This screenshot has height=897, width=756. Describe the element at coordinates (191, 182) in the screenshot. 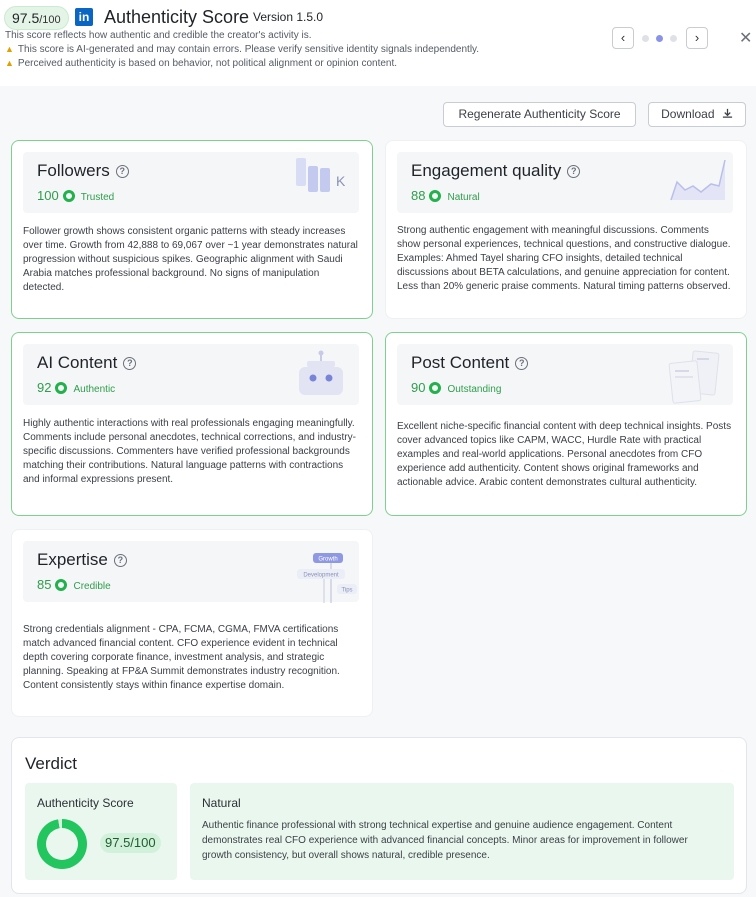

I see `card-header: Followers? 100 Trusted K` at that location.